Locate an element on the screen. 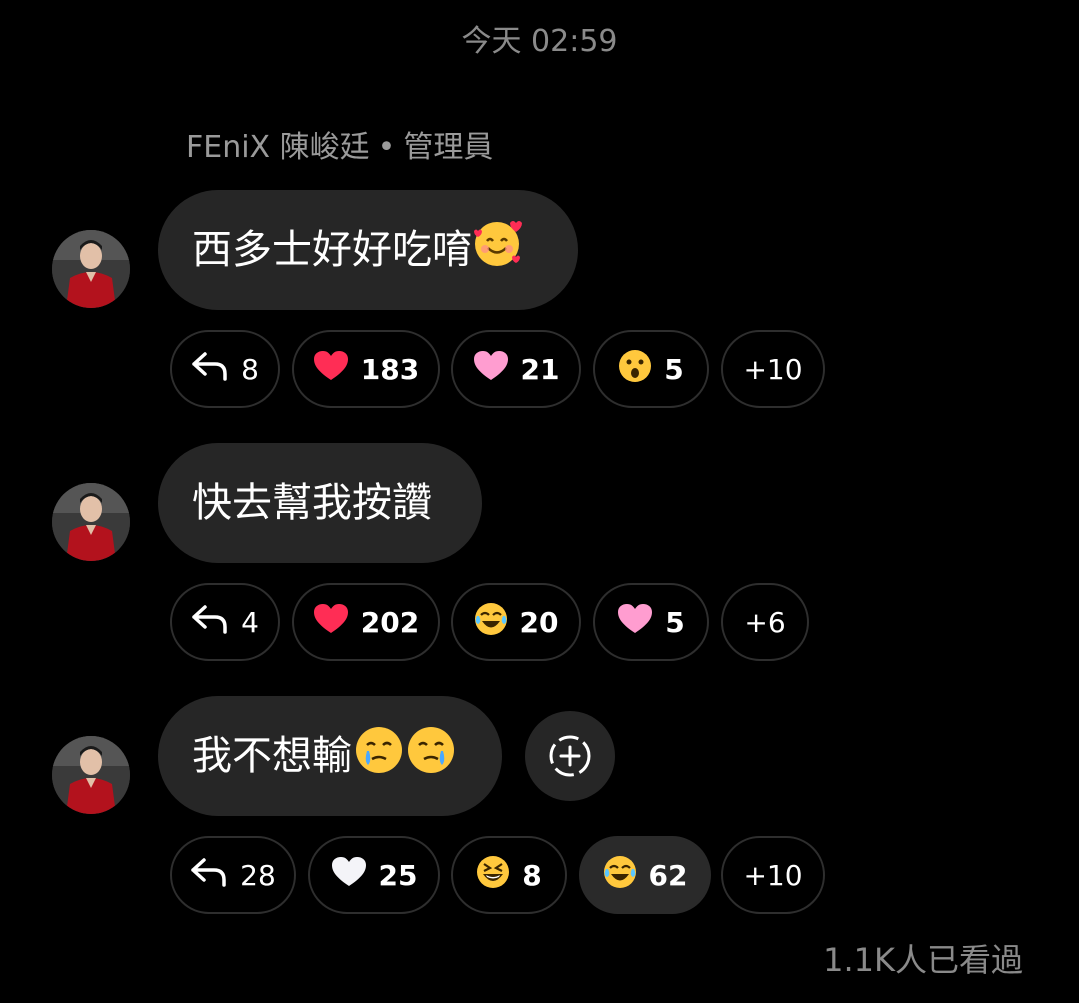  reaction-pill-selected: 62 is located at coordinates (645, 875).